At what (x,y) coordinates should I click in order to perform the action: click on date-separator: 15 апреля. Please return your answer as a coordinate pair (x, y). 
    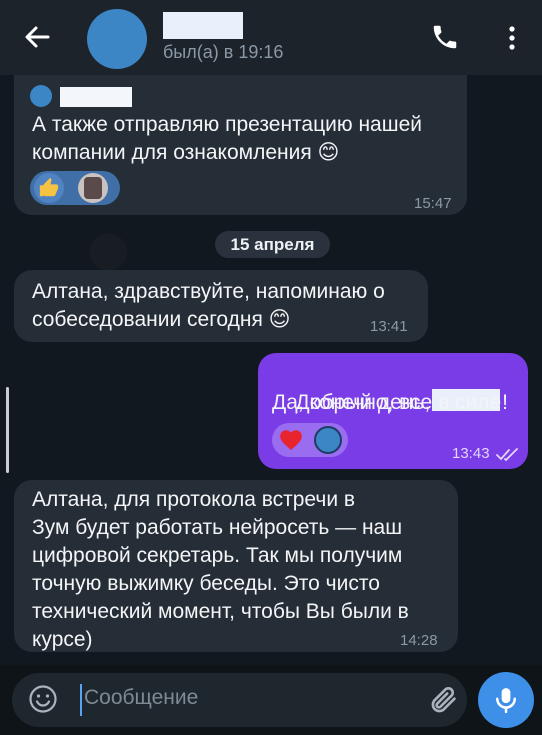
    Looking at the image, I should click on (272, 244).